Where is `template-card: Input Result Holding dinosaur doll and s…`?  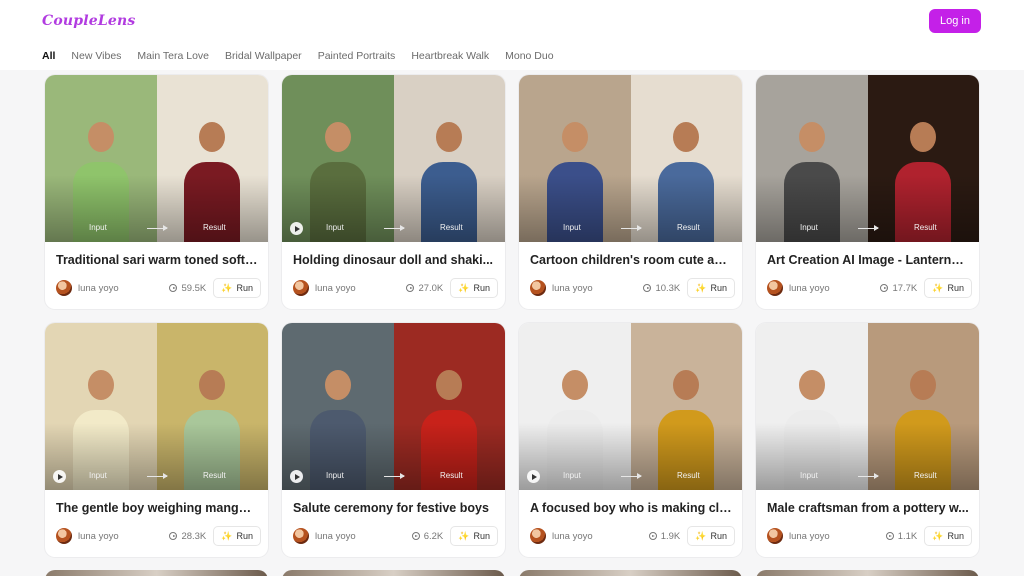
template-card: Input Result Holding dinosaur doll and s… is located at coordinates (393, 192).